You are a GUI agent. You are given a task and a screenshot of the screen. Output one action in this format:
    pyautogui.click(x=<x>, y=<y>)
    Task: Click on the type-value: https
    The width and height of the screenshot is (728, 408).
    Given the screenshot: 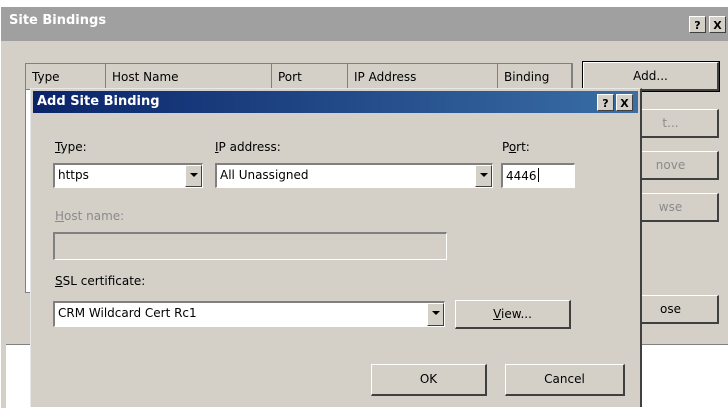 What is the action you would take?
    pyautogui.click(x=73, y=175)
    